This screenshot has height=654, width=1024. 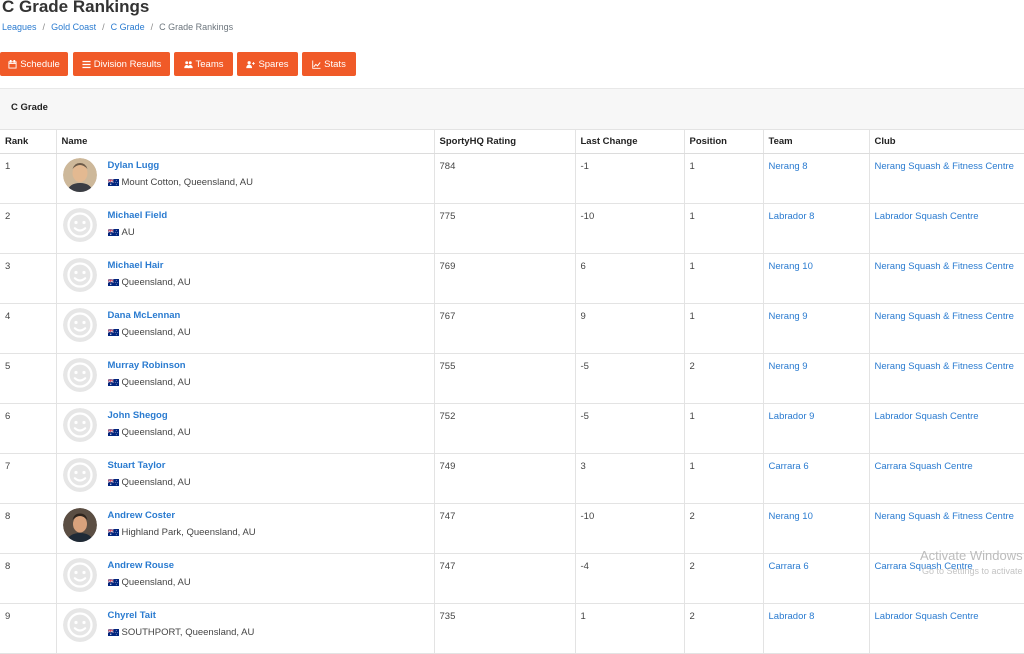 What do you see at coordinates (19, 27) in the screenshot?
I see `breadcrumb-leagues: Leagues` at bounding box center [19, 27].